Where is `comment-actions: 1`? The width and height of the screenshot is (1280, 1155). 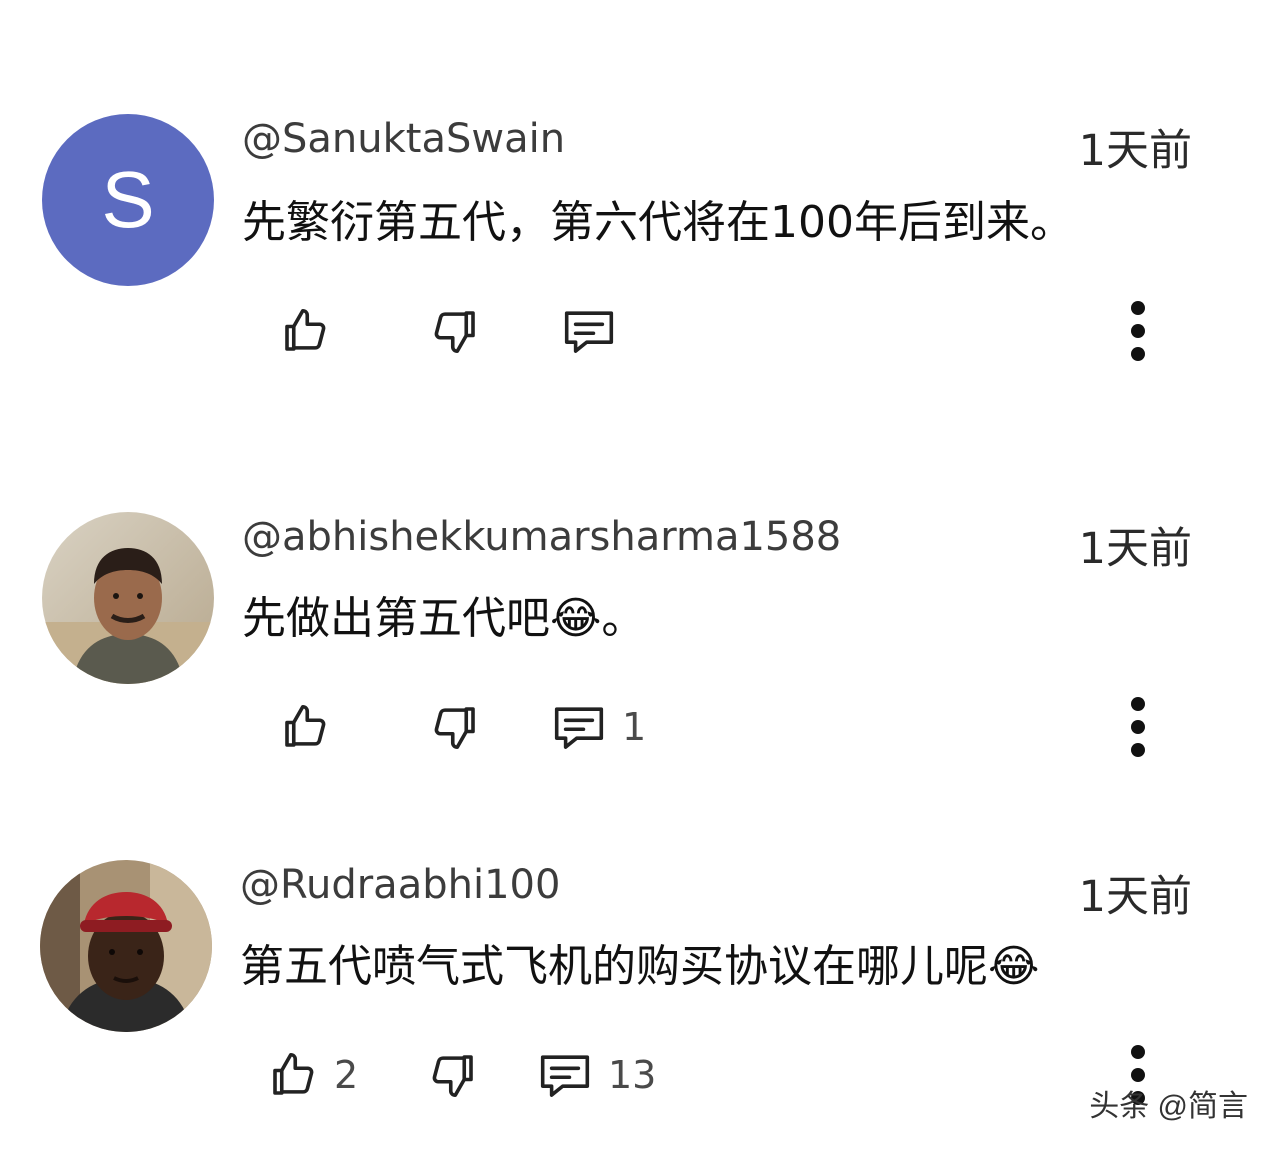
comment-actions: 1 is located at coordinates (640, 727).